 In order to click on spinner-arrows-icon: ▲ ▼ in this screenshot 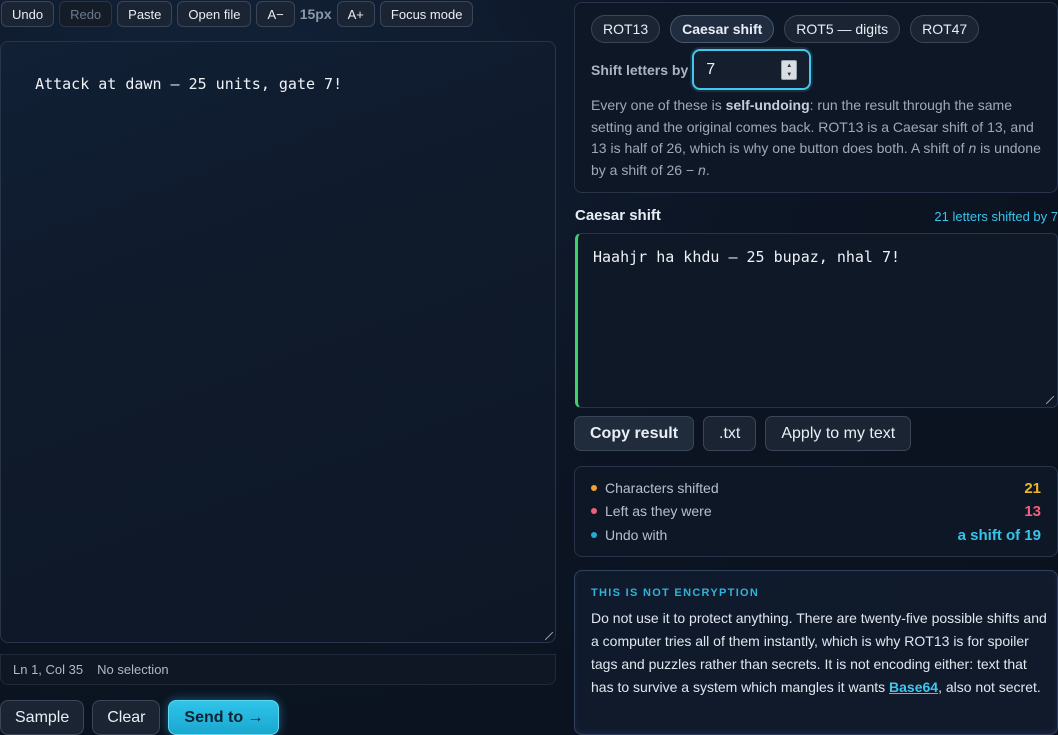, I will do `click(789, 70)`.